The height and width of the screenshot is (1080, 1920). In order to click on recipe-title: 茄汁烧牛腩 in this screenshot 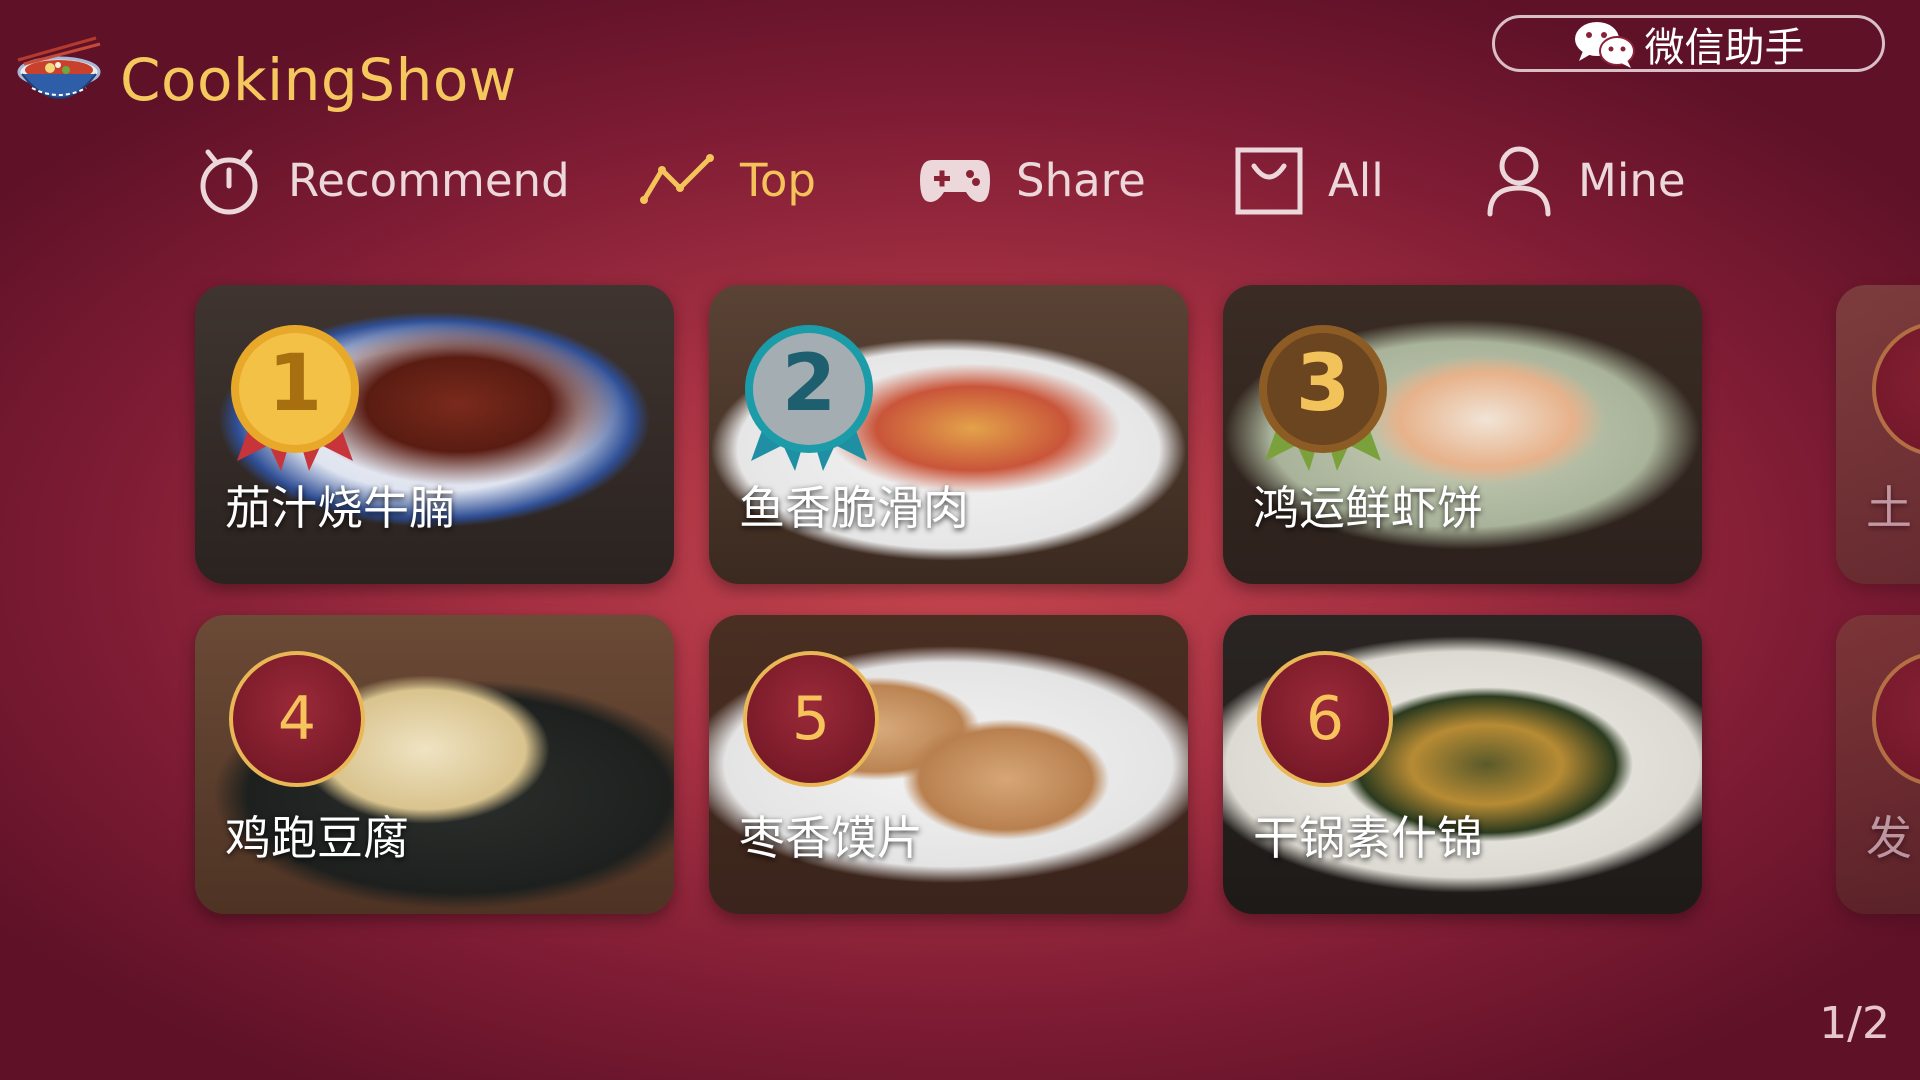, I will do `click(340, 508)`.